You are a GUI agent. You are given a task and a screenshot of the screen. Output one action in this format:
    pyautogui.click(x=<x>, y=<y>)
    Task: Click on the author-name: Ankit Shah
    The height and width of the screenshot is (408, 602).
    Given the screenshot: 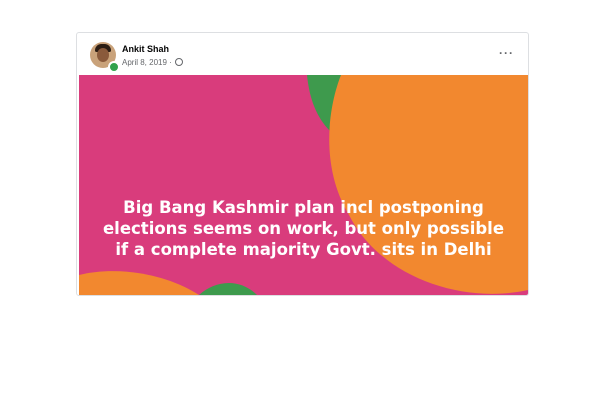 What is the action you would take?
    pyautogui.click(x=145, y=49)
    